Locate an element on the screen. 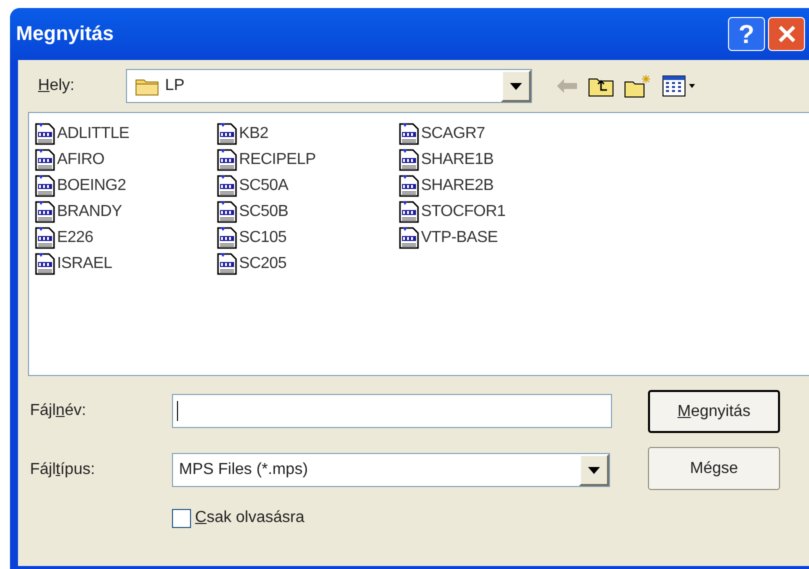 This screenshot has height=569, width=809. file-item: STOCFOR1 is located at coordinates (490, 212).